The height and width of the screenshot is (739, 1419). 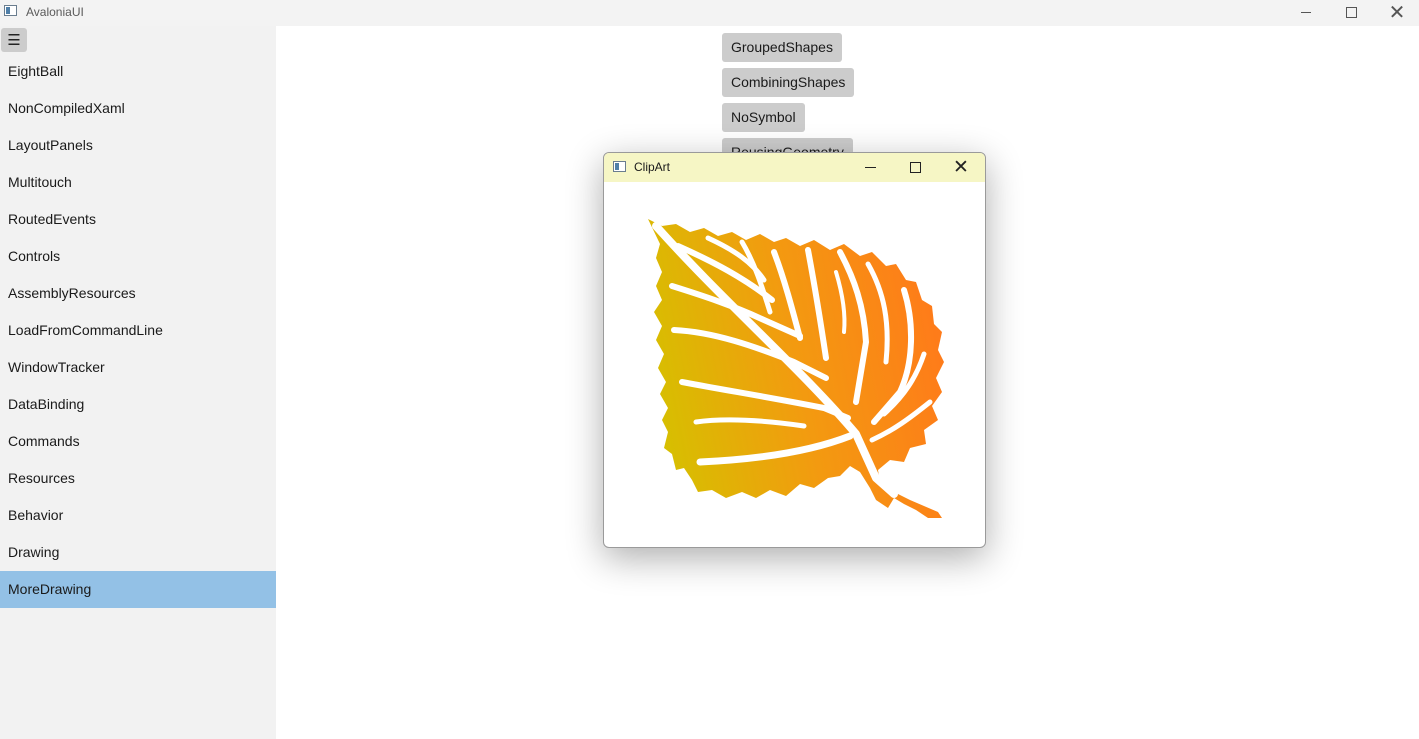 What do you see at coordinates (55, 12) in the screenshot?
I see `window-title: AvaloniaUI` at bounding box center [55, 12].